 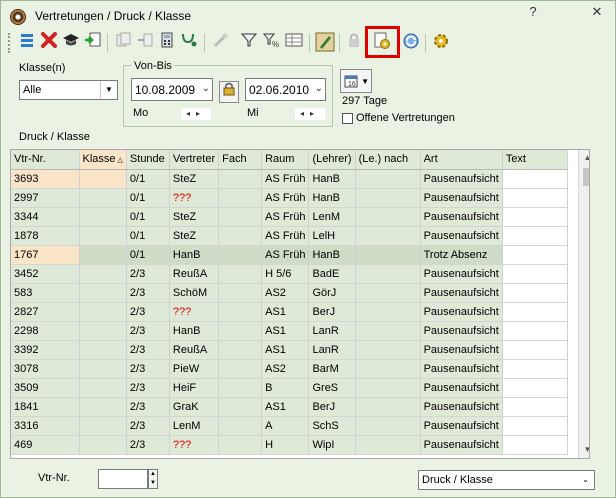 I want to click on table-row: 3078 2/3 PieW AS2 BarM Pausenaufsicht, so click(x=289, y=369).